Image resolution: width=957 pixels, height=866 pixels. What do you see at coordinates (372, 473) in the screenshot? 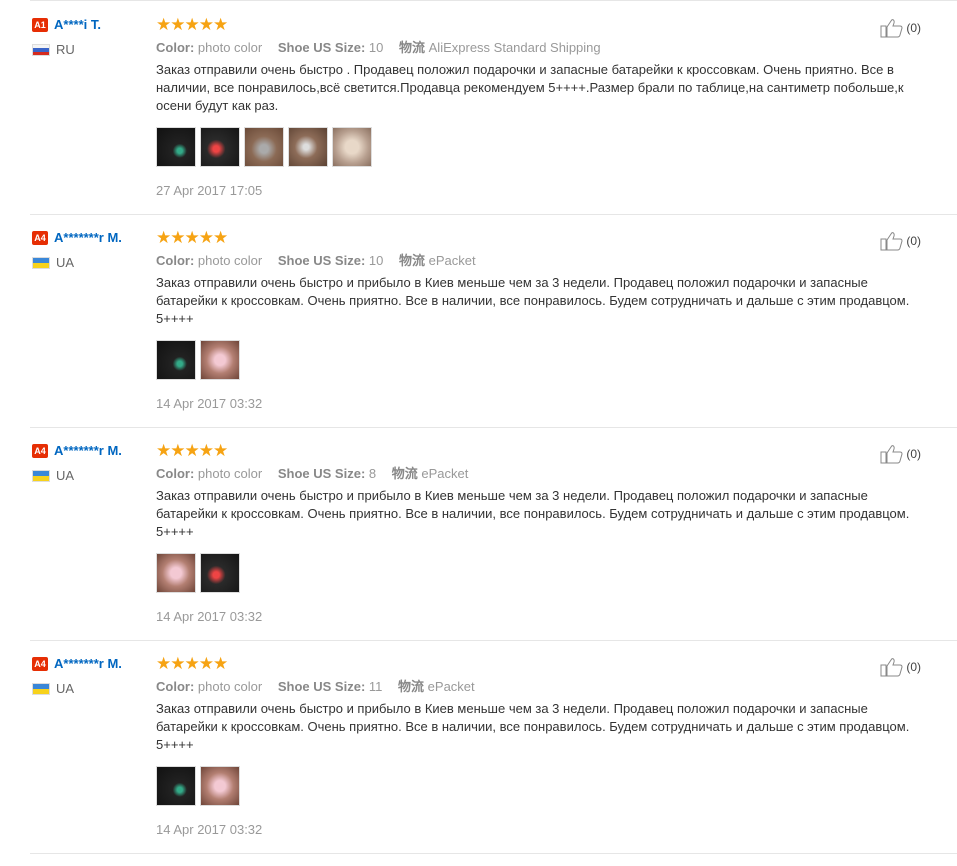
I see `size-value: 8` at bounding box center [372, 473].